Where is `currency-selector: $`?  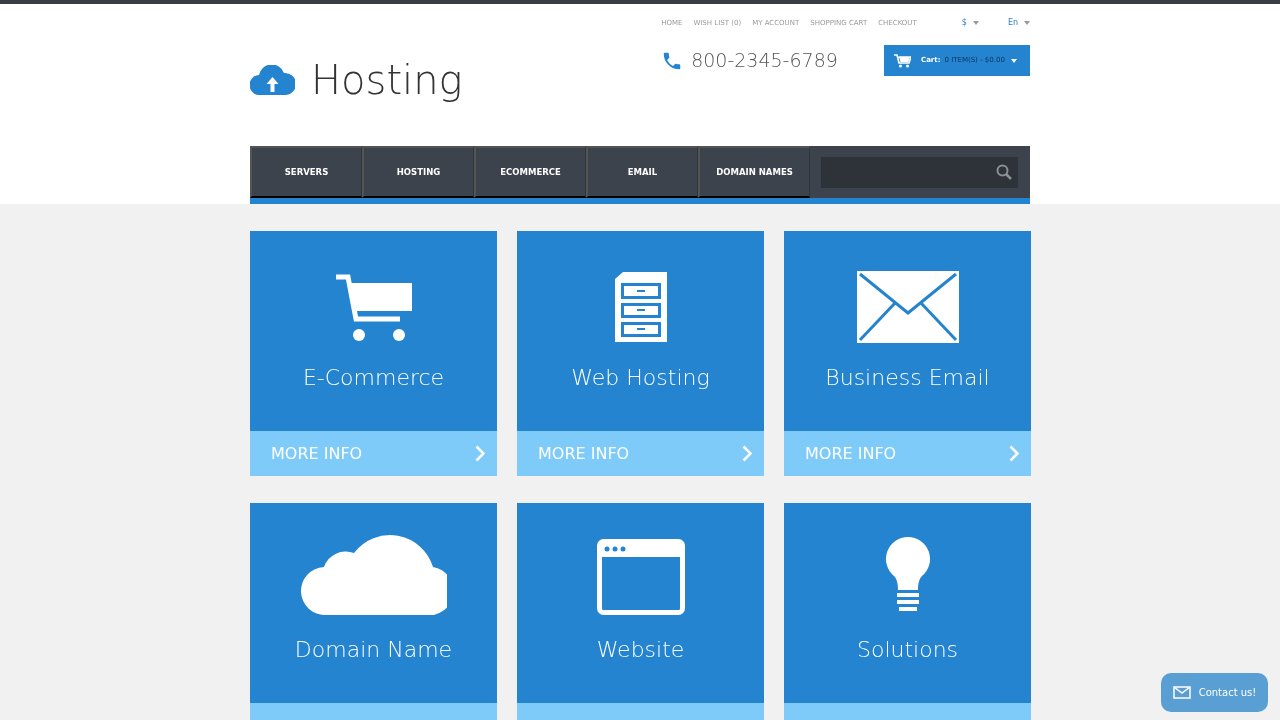
currency-selector: $ is located at coordinates (970, 23).